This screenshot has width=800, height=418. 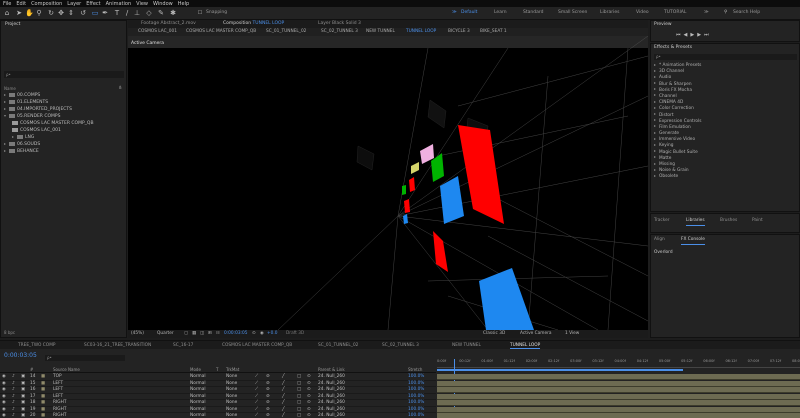 What do you see at coordinates (728, 221) in the screenshot?
I see `tab-brushes: Brushes` at bounding box center [728, 221].